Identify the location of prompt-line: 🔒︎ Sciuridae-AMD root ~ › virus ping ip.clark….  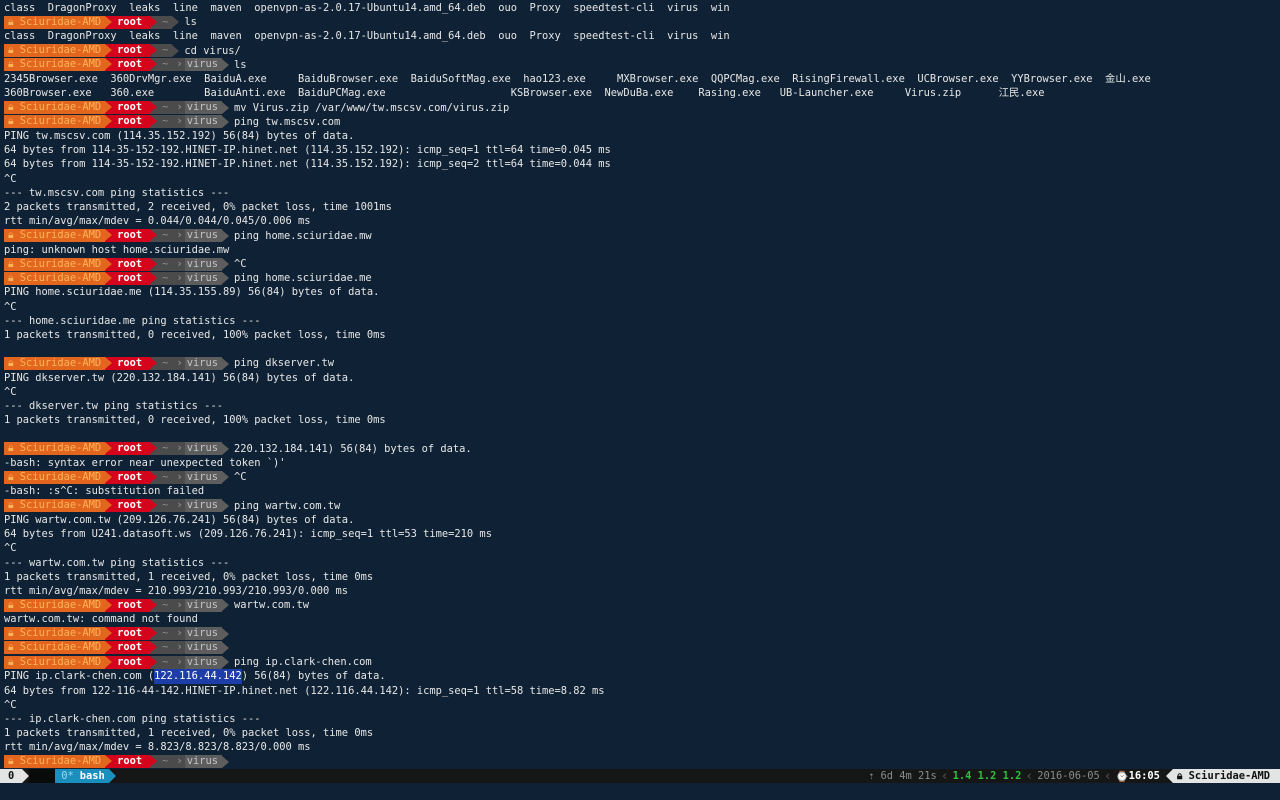
(642, 662).